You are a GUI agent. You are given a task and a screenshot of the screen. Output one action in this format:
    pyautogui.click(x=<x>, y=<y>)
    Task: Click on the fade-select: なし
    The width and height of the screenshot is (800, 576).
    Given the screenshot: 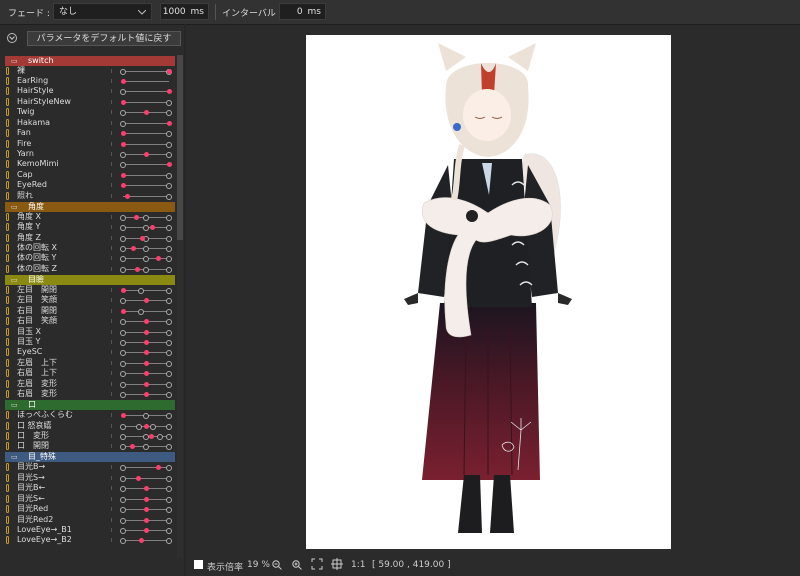 What is the action you would take?
    pyautogui.click(x=102, y=11)
    